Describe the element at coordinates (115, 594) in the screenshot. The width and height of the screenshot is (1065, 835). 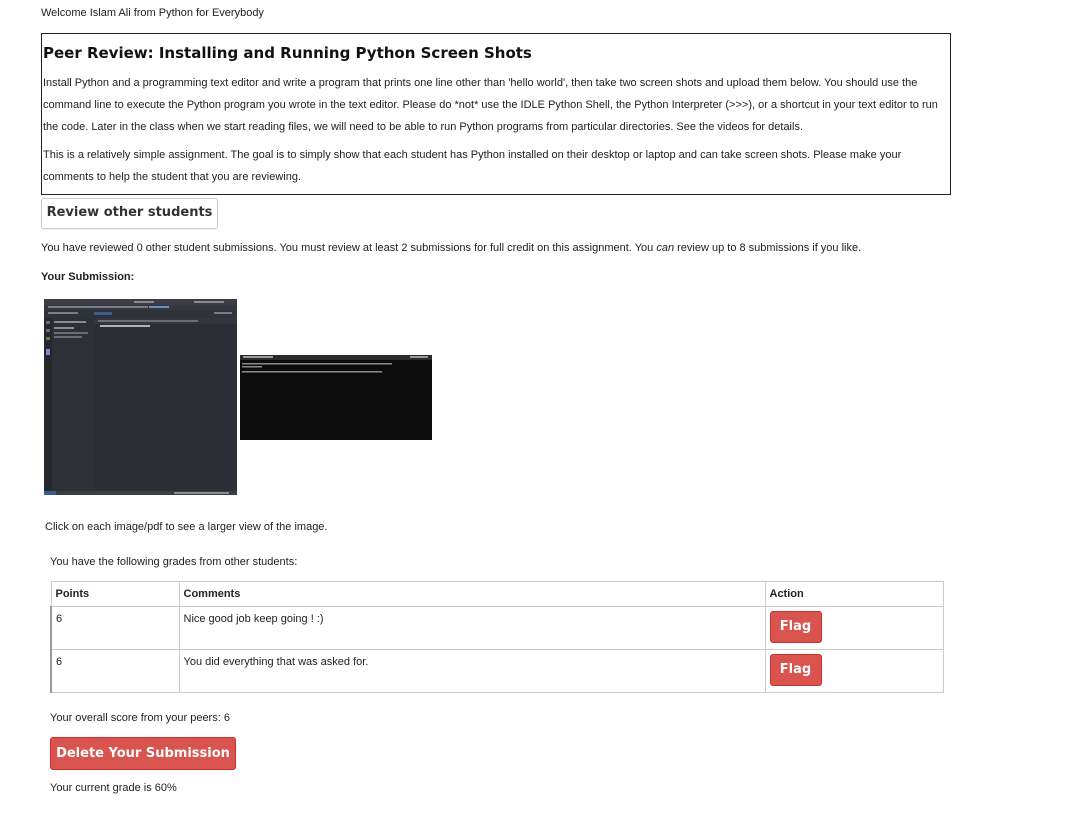
I see `points-header: Points` at that location.